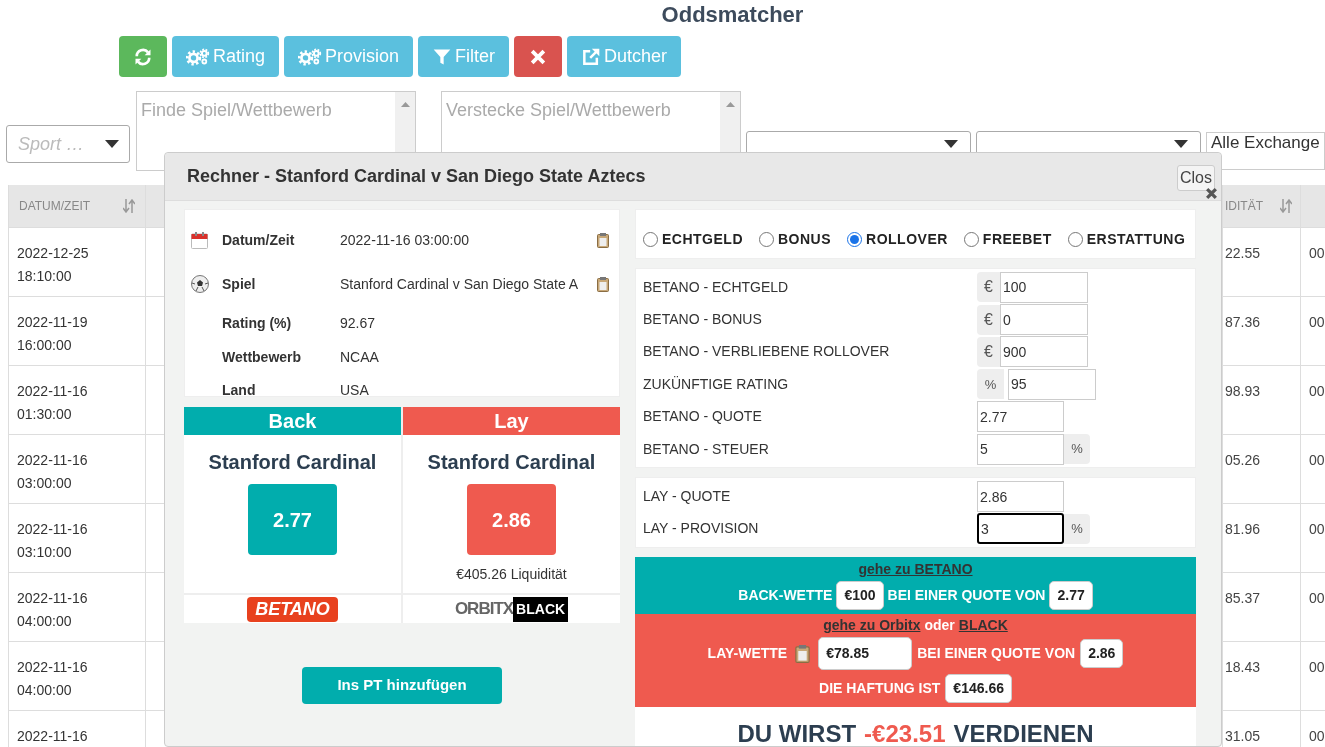 The image size is (1325, 747). What do you see at coordinates (511, 609) in the screenshot?
I see `exchange-logo: ORBITX BLACK` at bounding box center [511, 609].